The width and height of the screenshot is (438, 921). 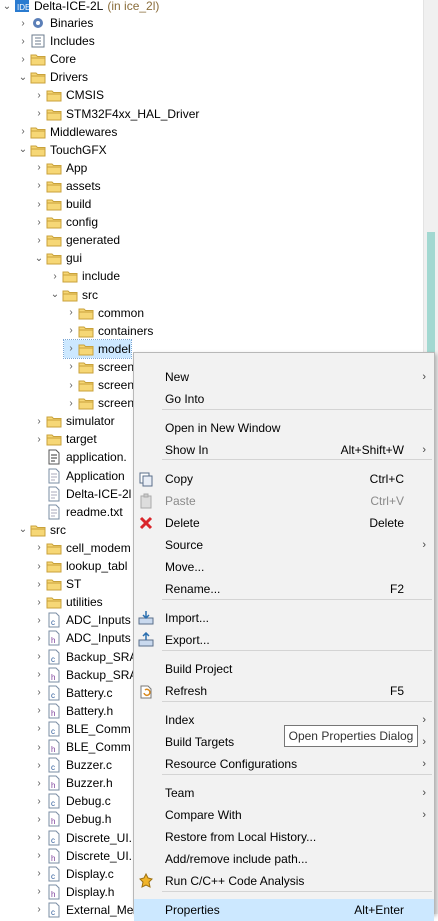 I want to click on tree-item: › App, so click(x=59, y=168).